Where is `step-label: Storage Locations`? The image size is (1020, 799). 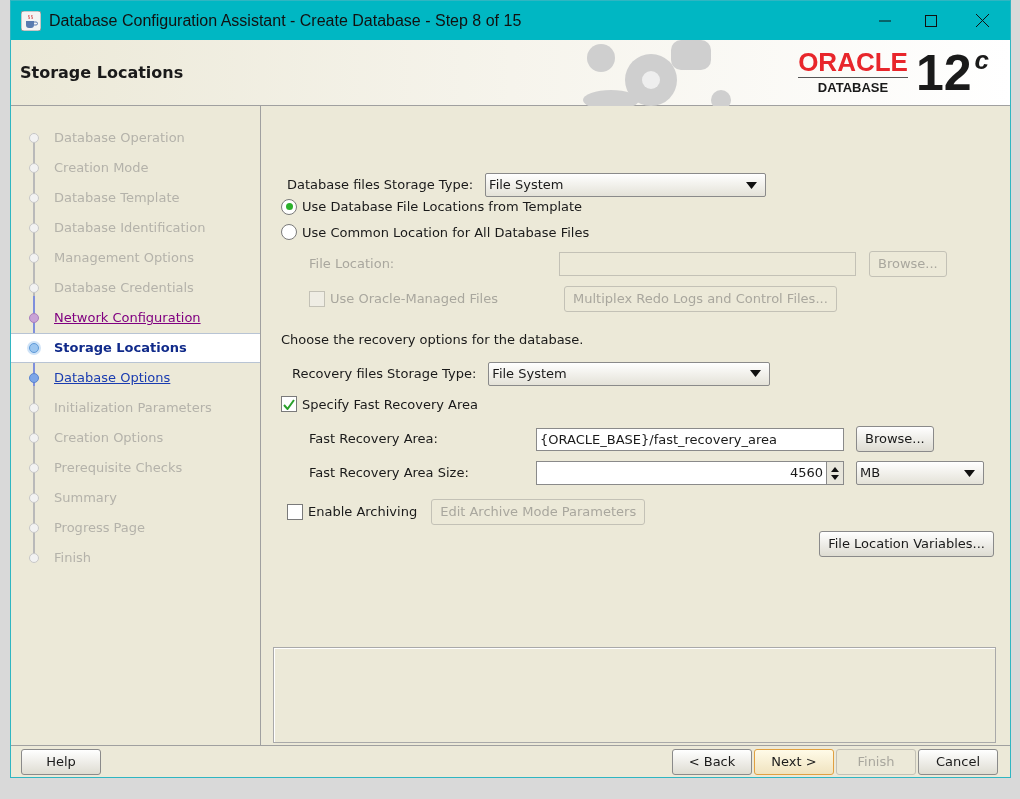 step-label: Storage Locations is located at coordinates (120, 348).